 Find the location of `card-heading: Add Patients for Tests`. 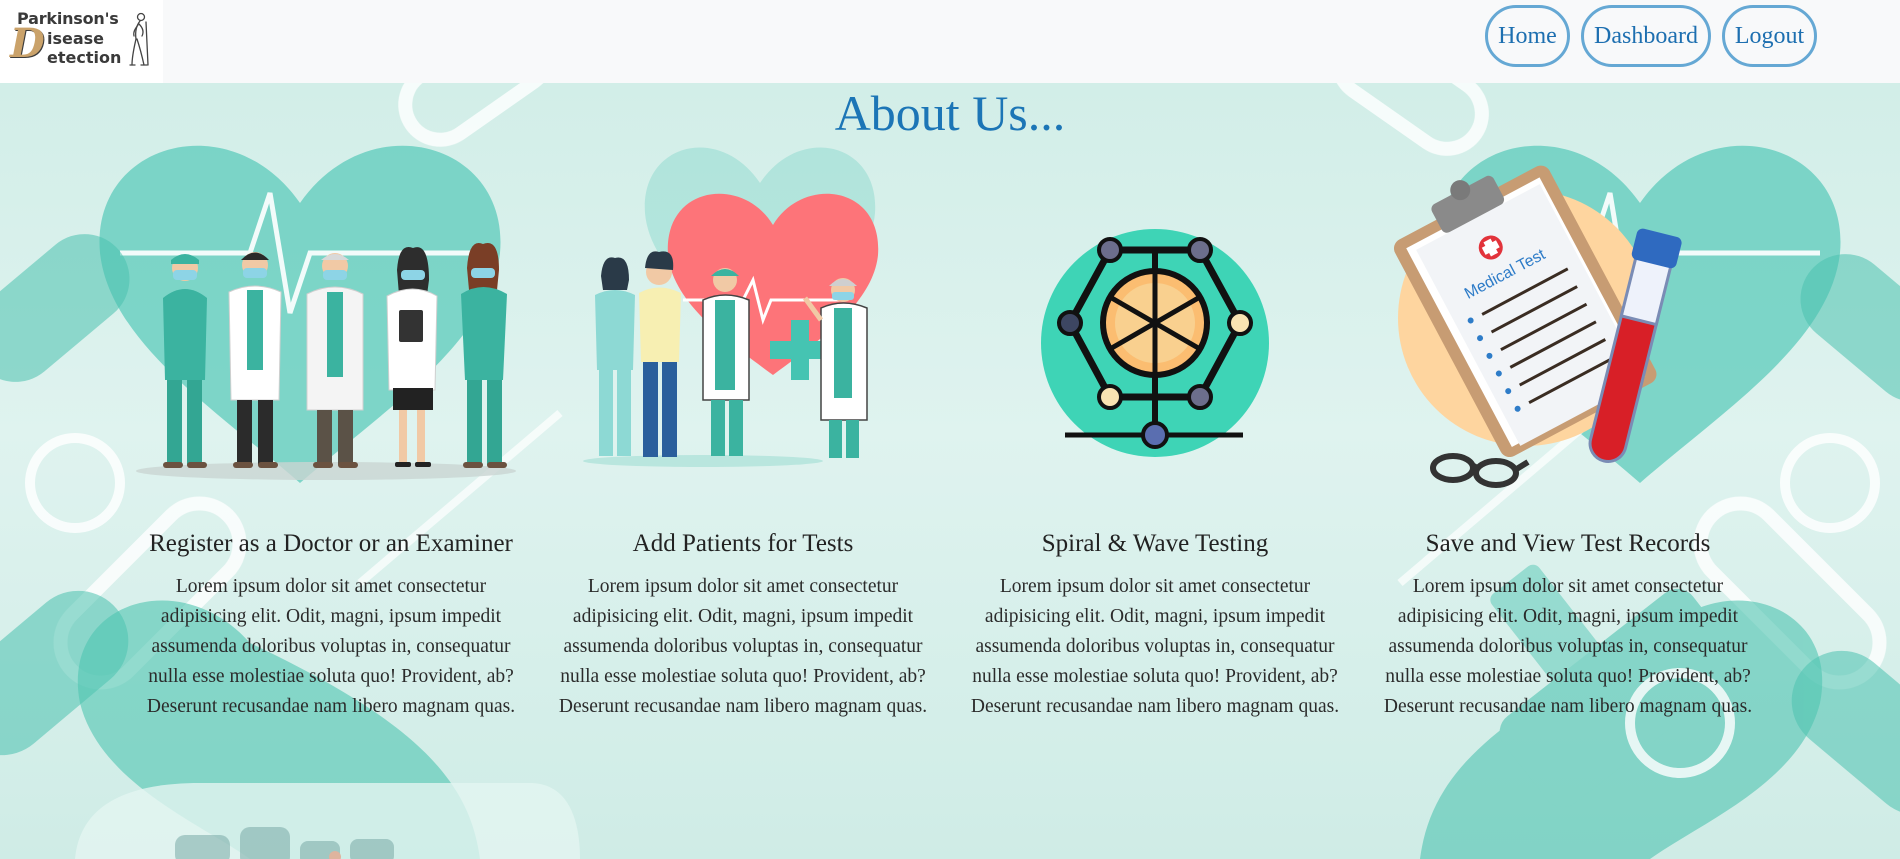

card-heading: Add Patients for Tests is located at coordinates (743, 543).